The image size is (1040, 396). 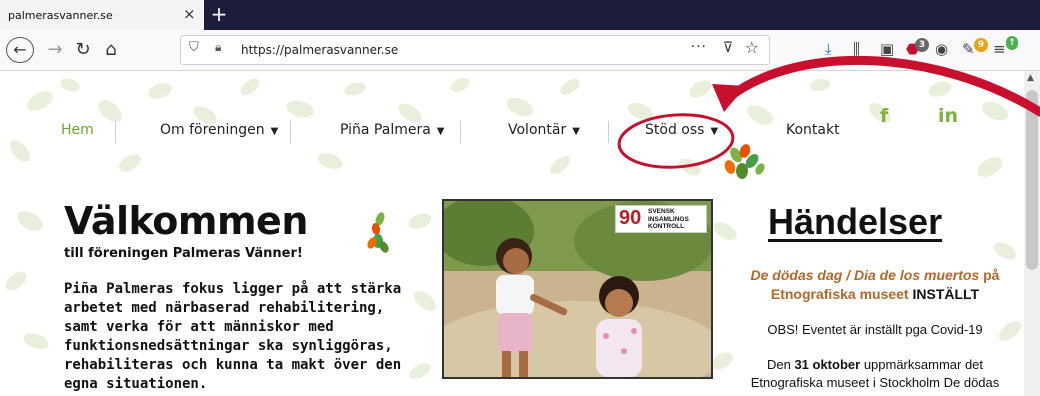 What do you see at coordinates (520, 15) in the screenshot?
I see `tab-bar: palmerasvanner.se × +` at bounding box center [520, 15].